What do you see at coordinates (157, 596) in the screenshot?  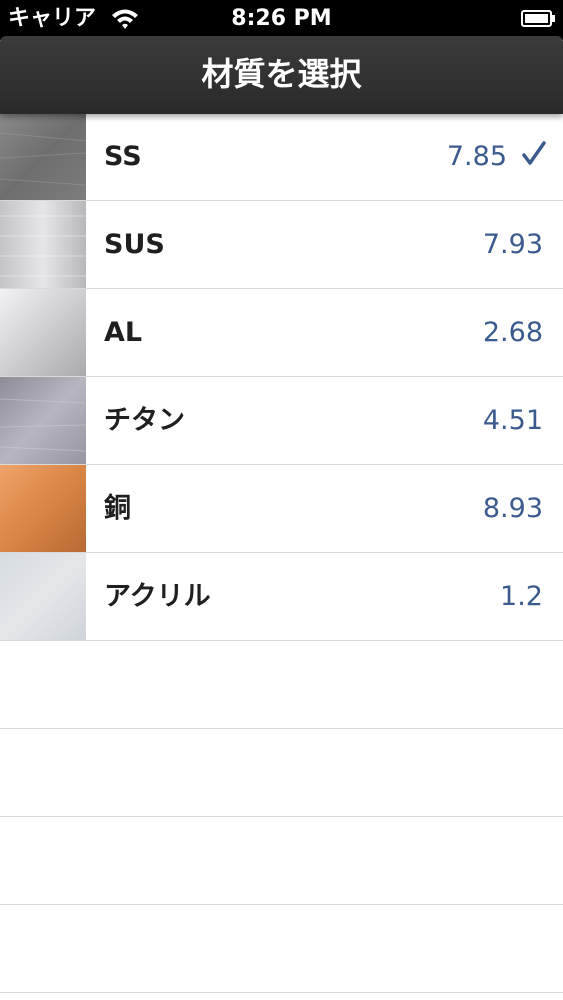 I see `material-name: アクリル` at bounding box center [157, 596].